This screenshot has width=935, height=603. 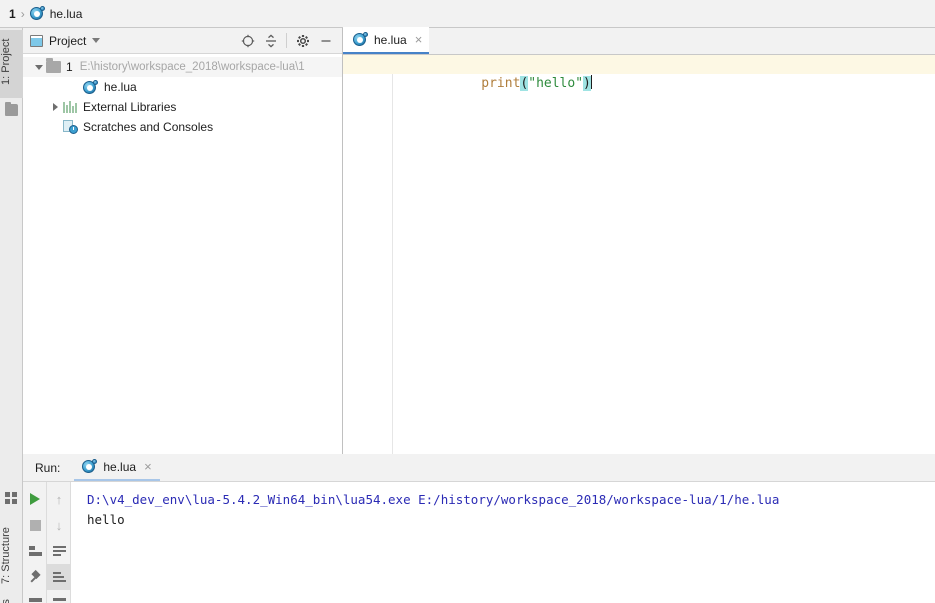 I want to click on project-folder-icon, so click(x=11, y=109).